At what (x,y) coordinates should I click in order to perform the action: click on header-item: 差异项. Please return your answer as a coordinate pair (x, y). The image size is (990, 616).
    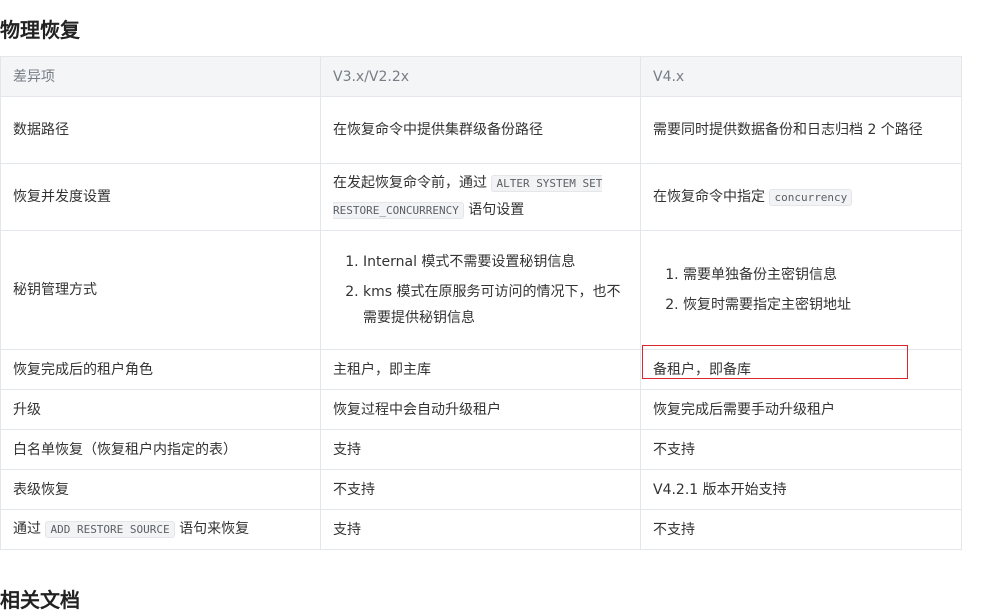
    Looking at the image, I should click on (160, 76).